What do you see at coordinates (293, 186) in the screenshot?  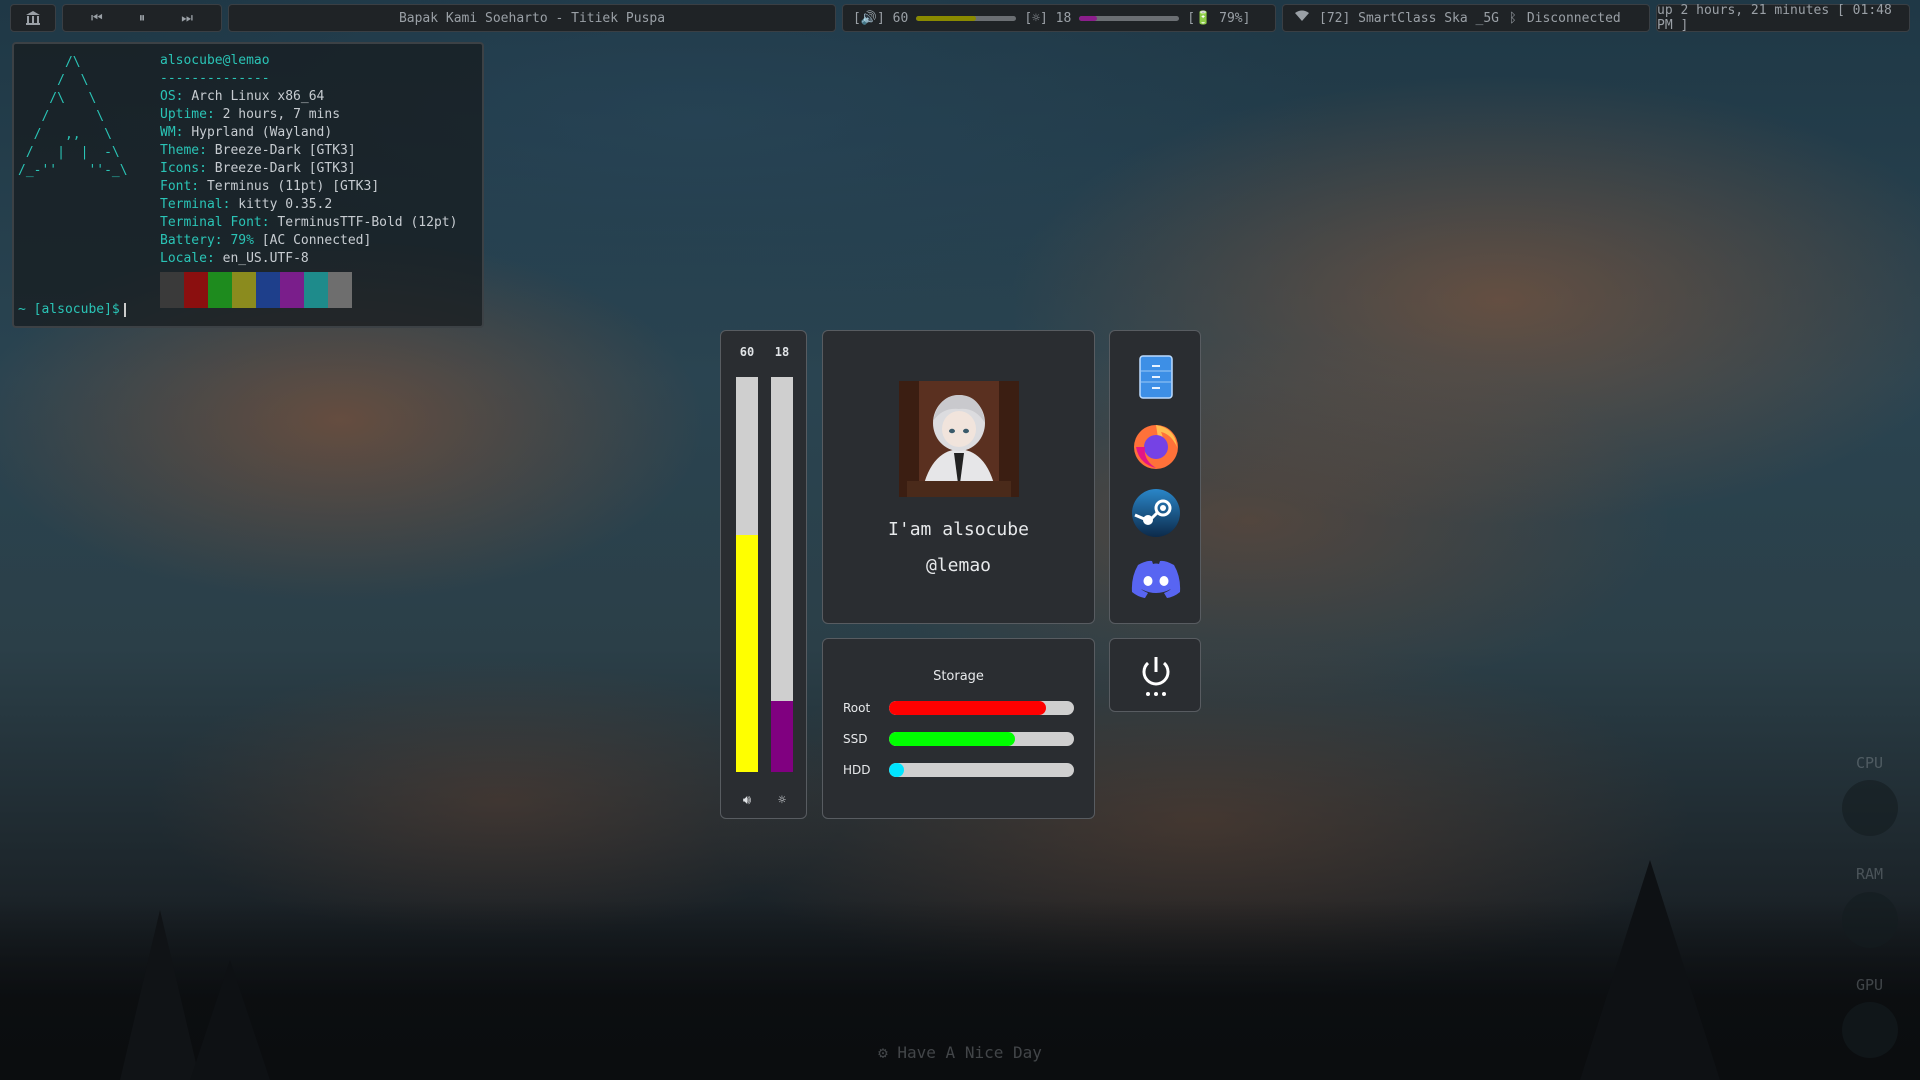 I see `fetch-value: Terminus (11pt) [GTK3]` at bounding box center [293, 186].